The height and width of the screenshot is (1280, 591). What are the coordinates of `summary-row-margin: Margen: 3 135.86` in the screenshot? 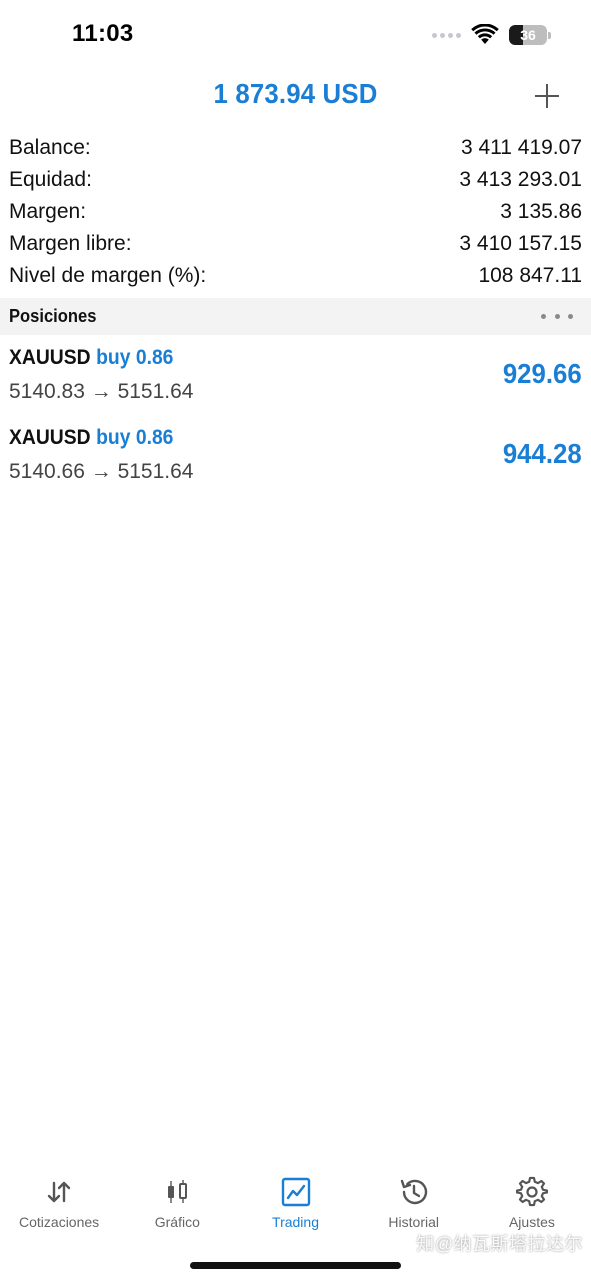 It's located at (295, 212).